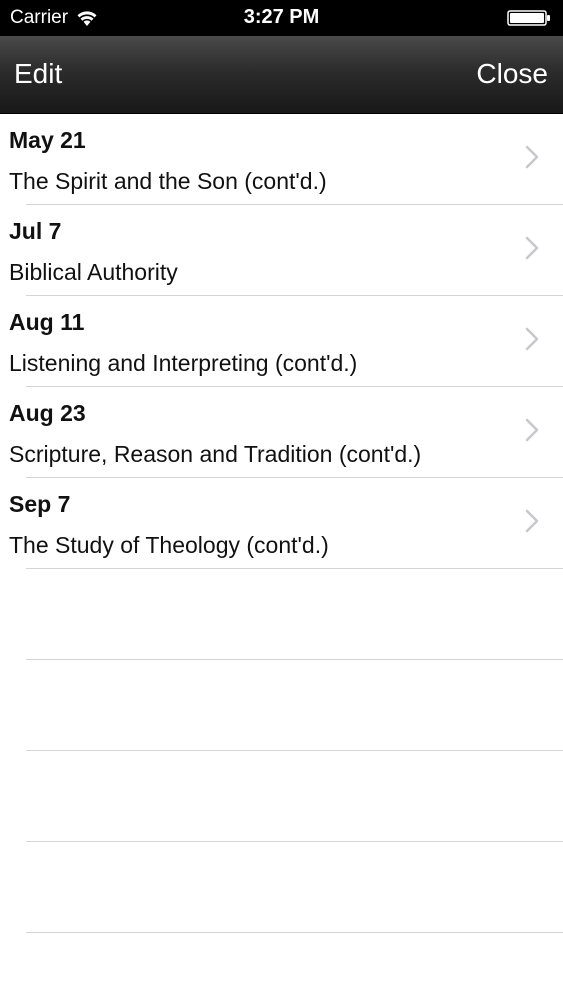 Image resolution: width=563 pixels, height=1000 pixels. What do you see at coordinates (40, 504) in the screenshot?
I see `entry-date: Sep 7` at bounding box center [40, 504].